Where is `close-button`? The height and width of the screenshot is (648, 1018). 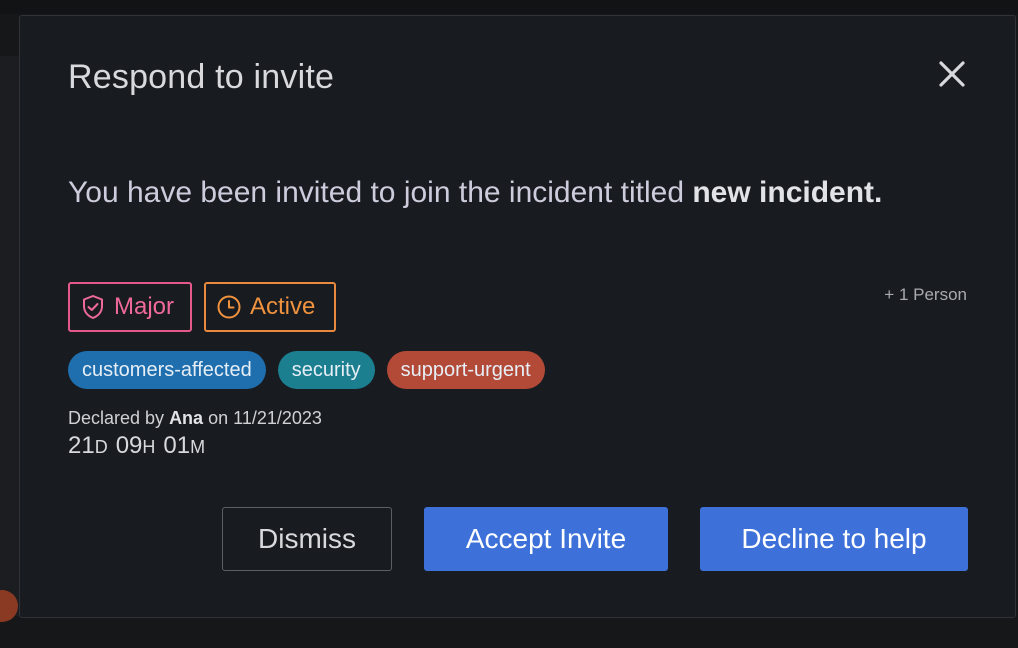 close-button is located at coordinates (952, 74).